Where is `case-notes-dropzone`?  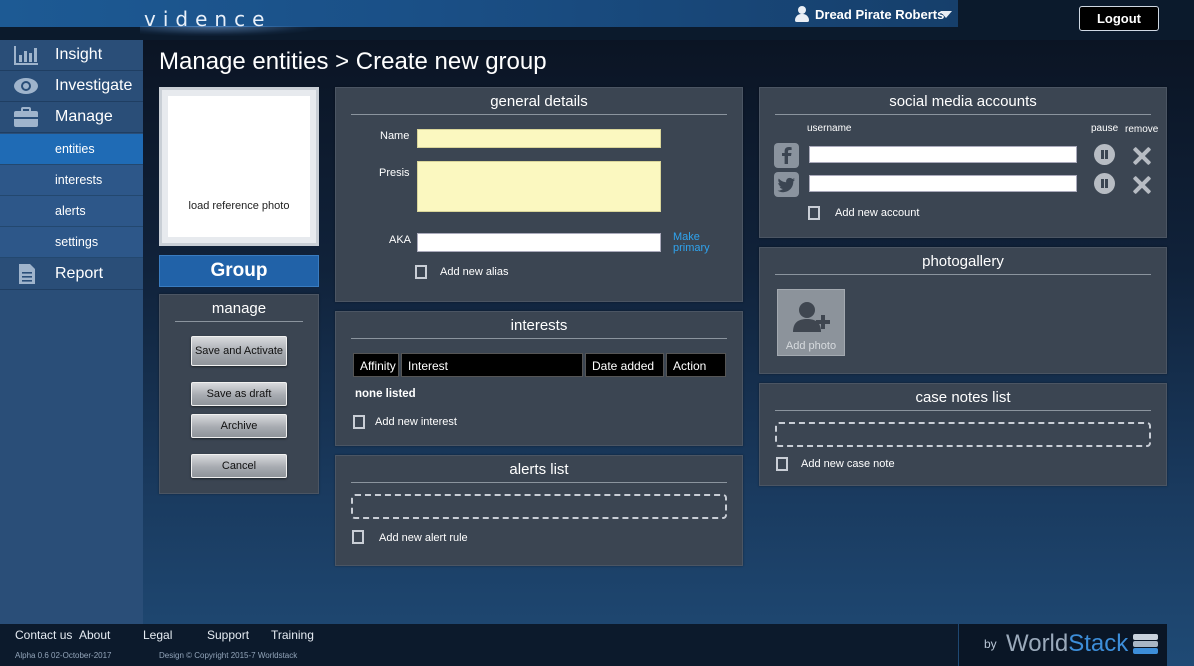 case-notes-dropzone is located at coordinates (963, 434).